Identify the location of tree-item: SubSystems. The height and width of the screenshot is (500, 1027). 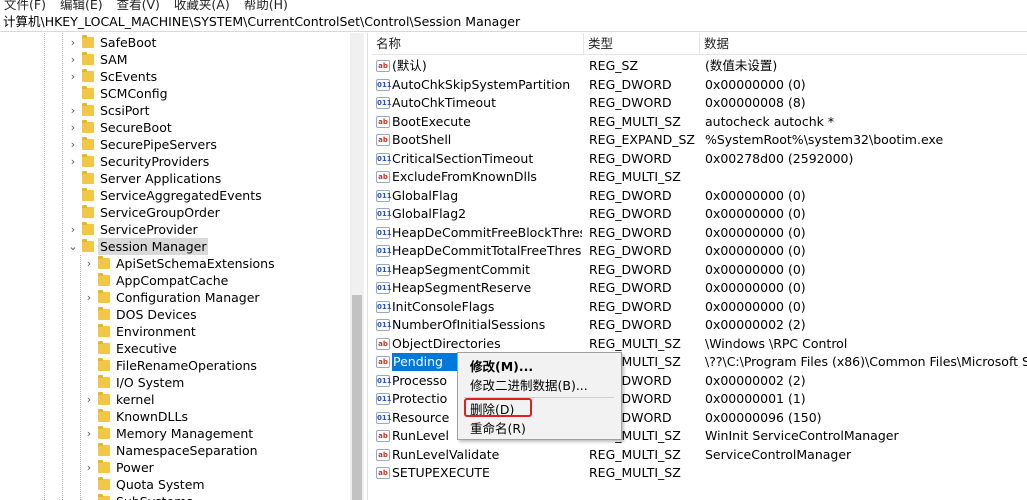
(175, 496).